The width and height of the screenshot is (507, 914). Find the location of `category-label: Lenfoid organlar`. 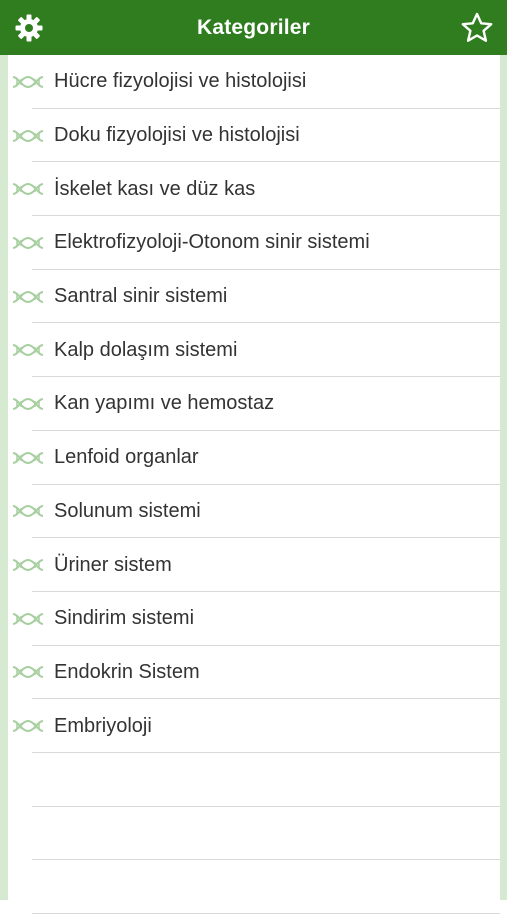

category-label: Lenfoid organlar is located at coordinates (126, 457).